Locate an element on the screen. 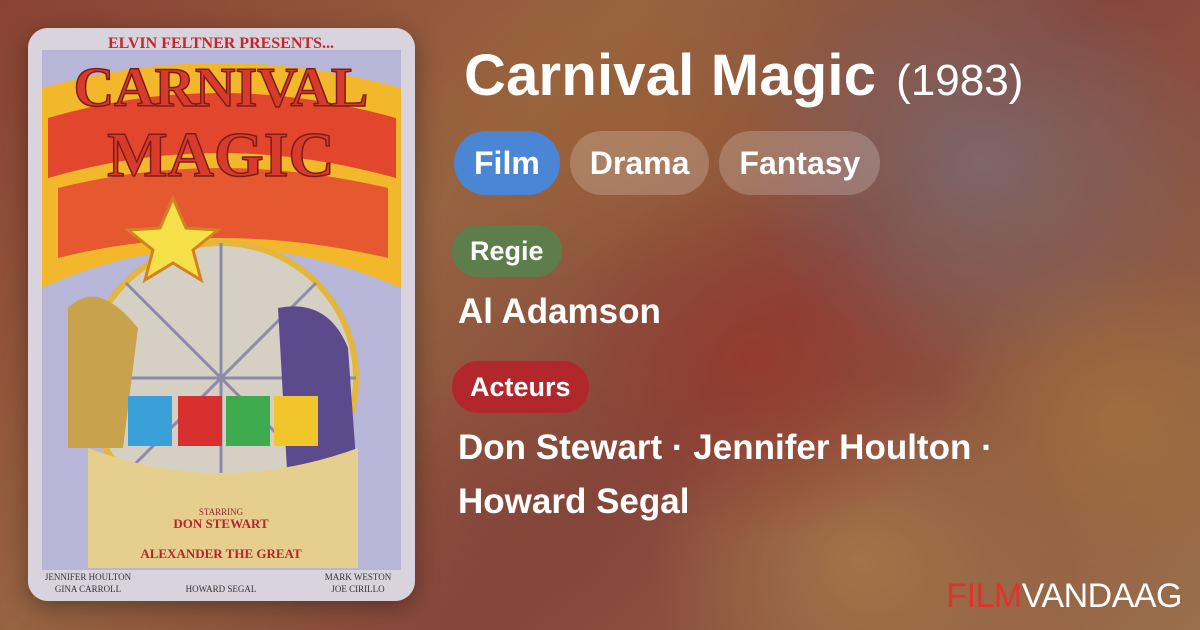 The width and height of the screenshot is (1200, 630). poster-credit-right-1: MARK WESTON is located at coordinates (358, 577).